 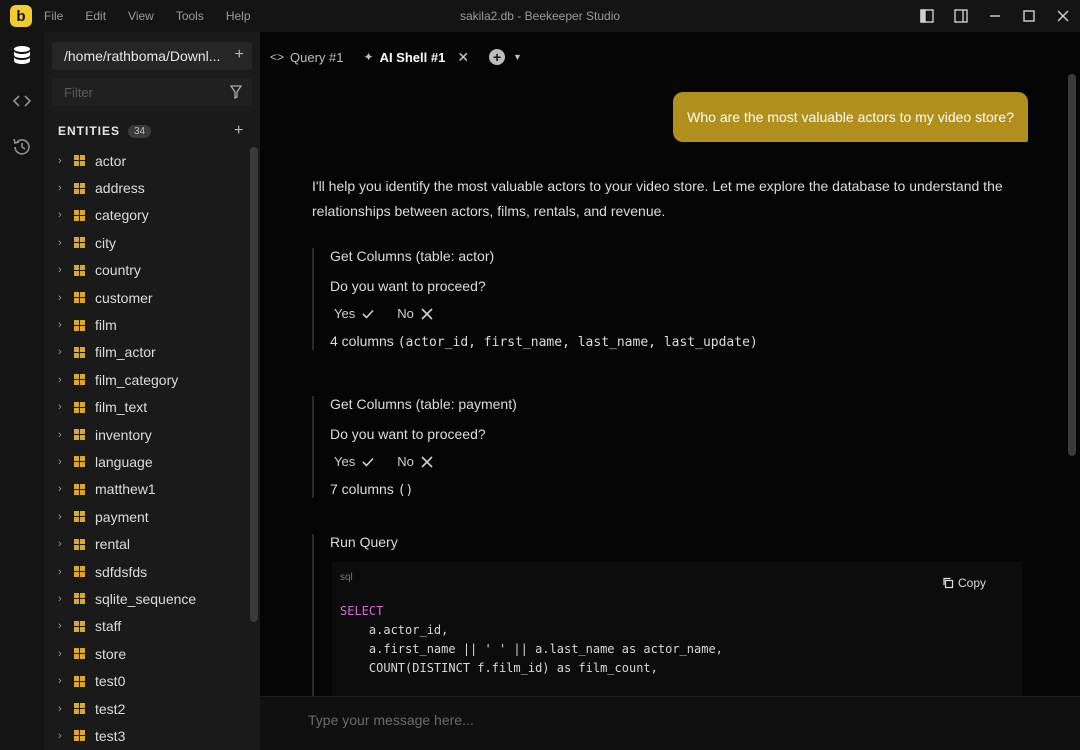 What do you see at coordinates (238, 16) in the screenshot?
I see `menu-help: Help` at bounding box center [238, 16].